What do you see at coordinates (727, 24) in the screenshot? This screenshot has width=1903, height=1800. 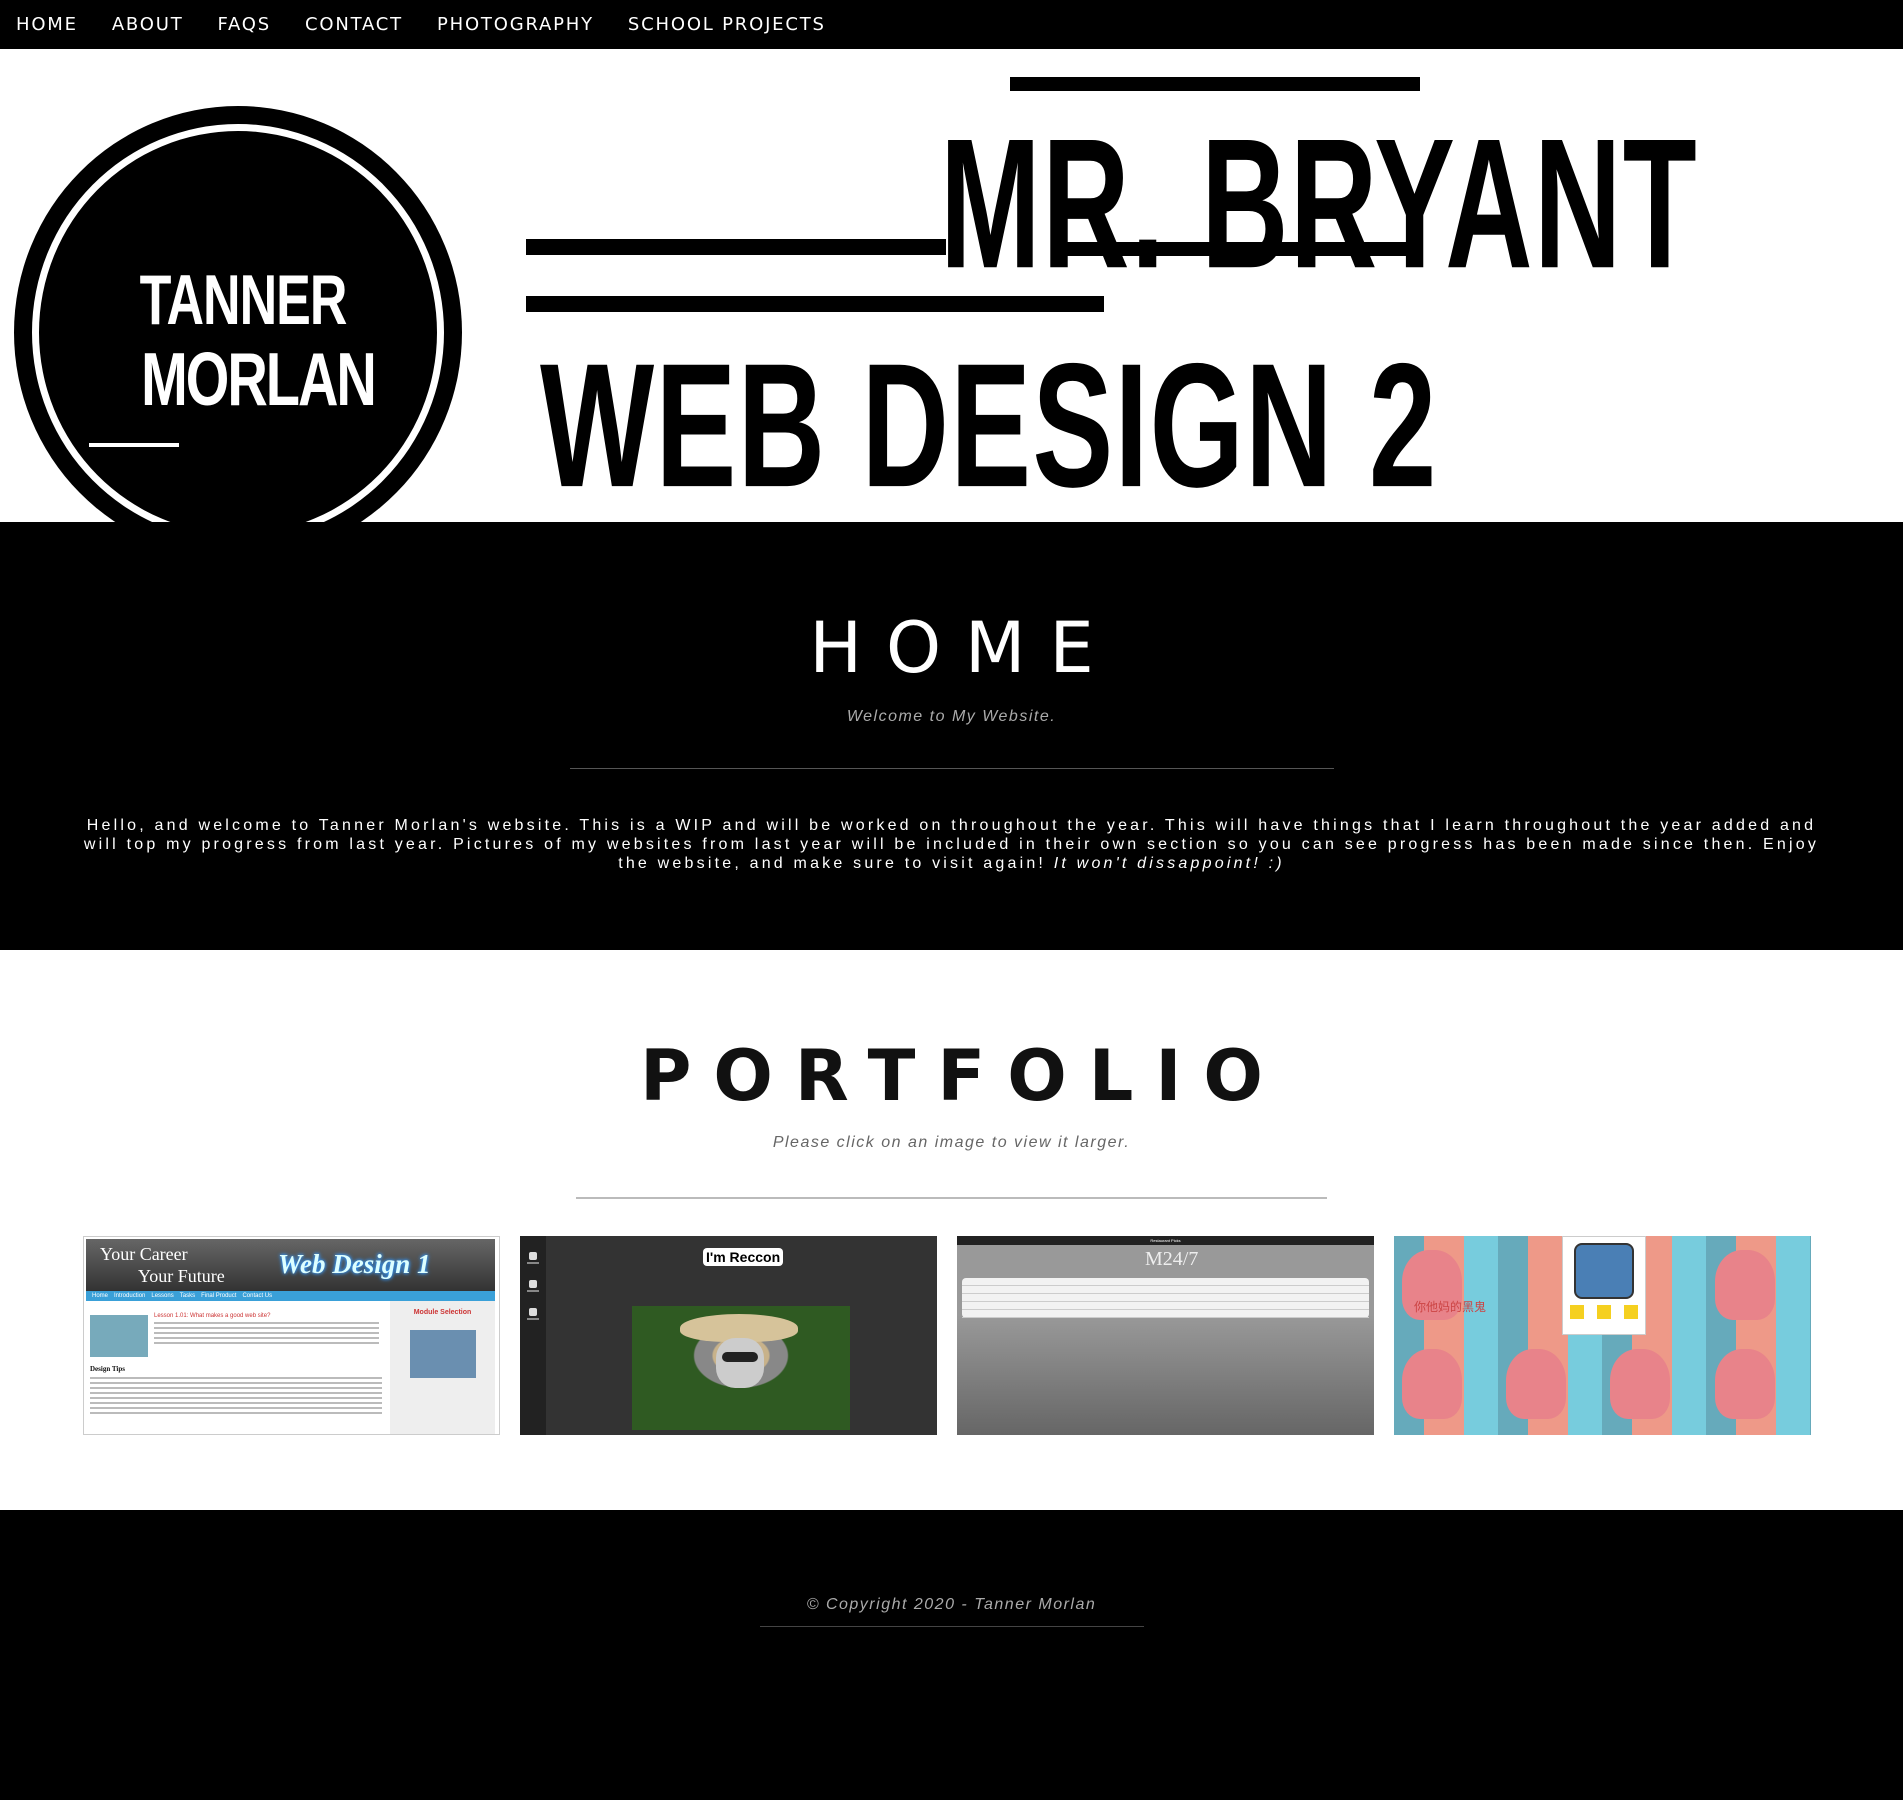 I see `nav-school-projects: SCHOOL PROJECTS` at bounding box center [727, 24].